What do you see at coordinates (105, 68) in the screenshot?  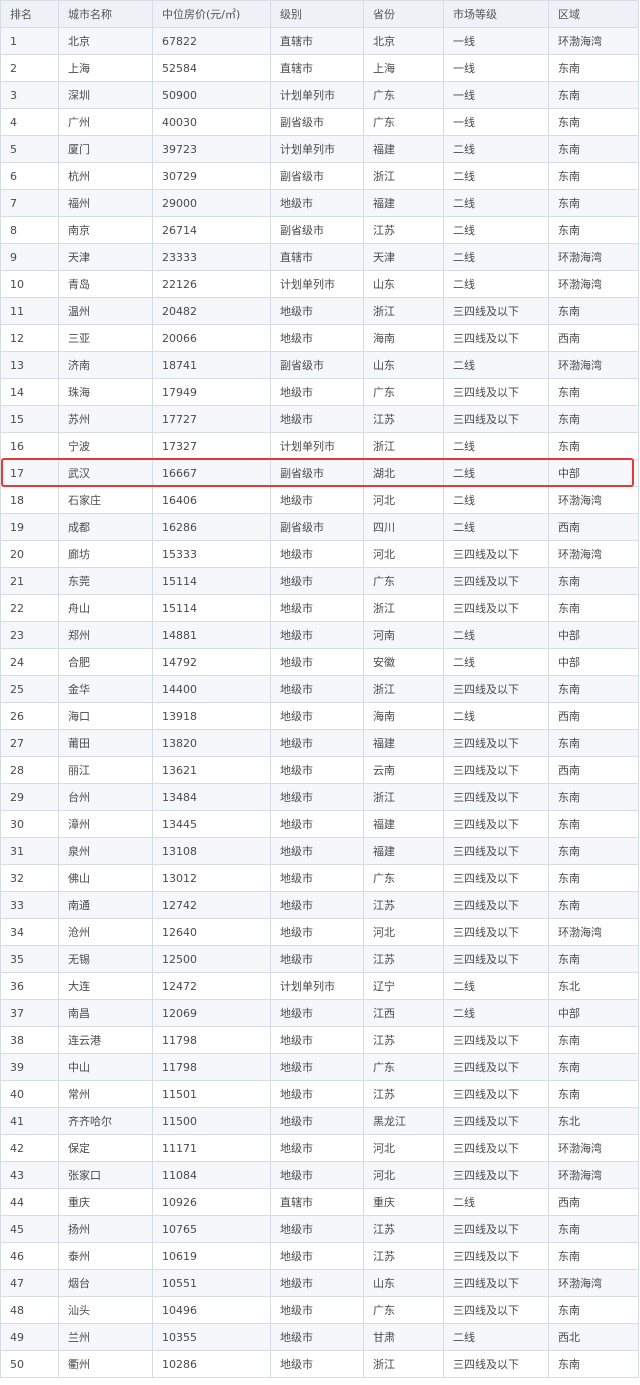 I see `city-cell: 上海` at bounding box center [105, 68].